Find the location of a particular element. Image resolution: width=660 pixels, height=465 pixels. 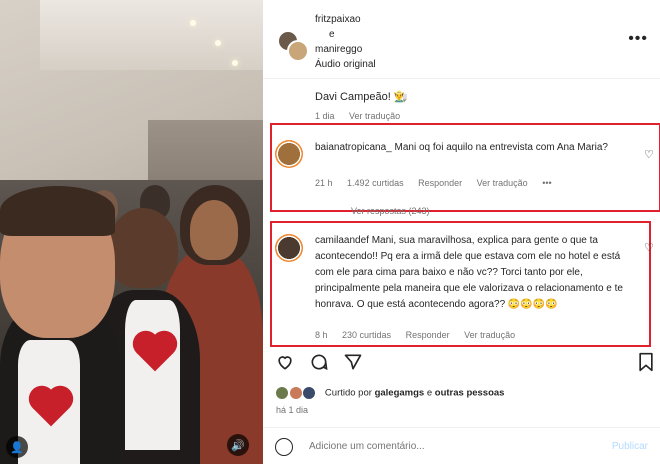

liked-by-user: galegamgs is located at coordinates (400, 393).